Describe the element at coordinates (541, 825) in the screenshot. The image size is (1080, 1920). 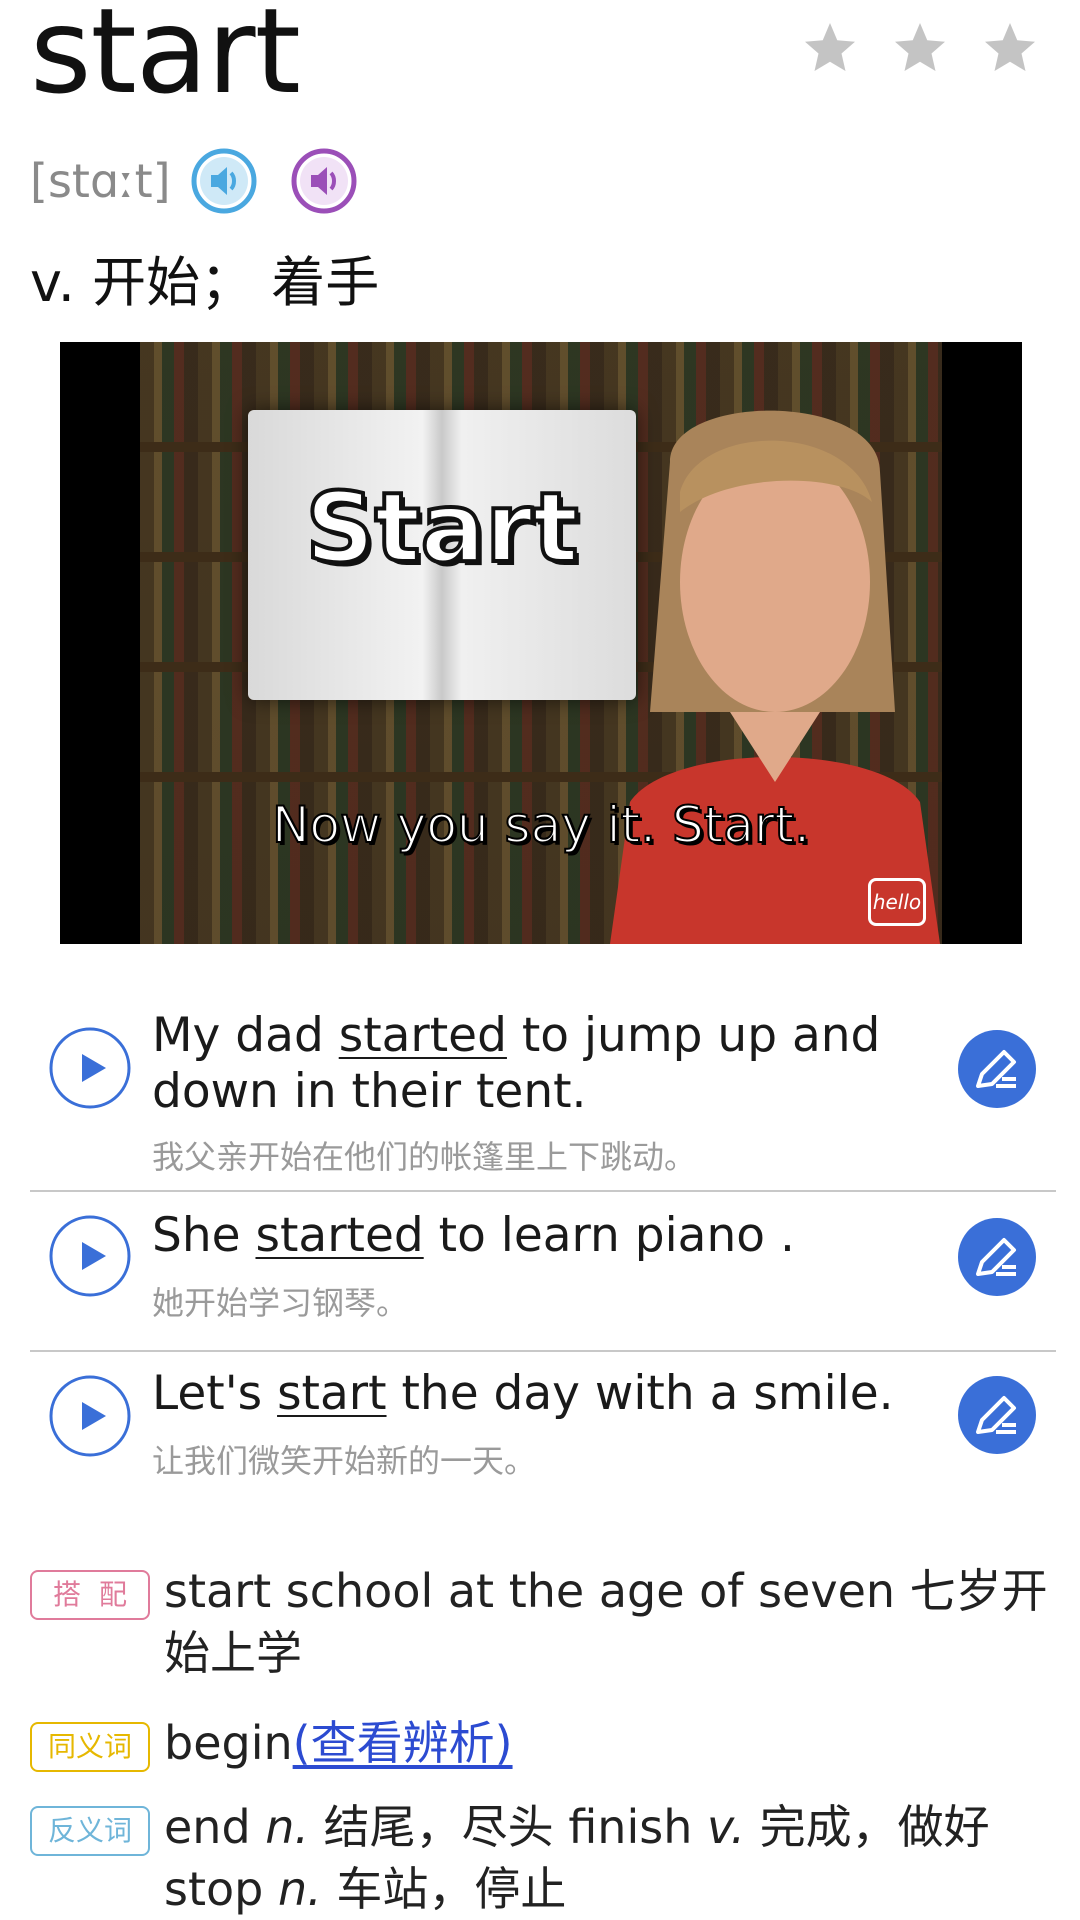
I see `video-subtitle: Now you say it. Start.` at that location.